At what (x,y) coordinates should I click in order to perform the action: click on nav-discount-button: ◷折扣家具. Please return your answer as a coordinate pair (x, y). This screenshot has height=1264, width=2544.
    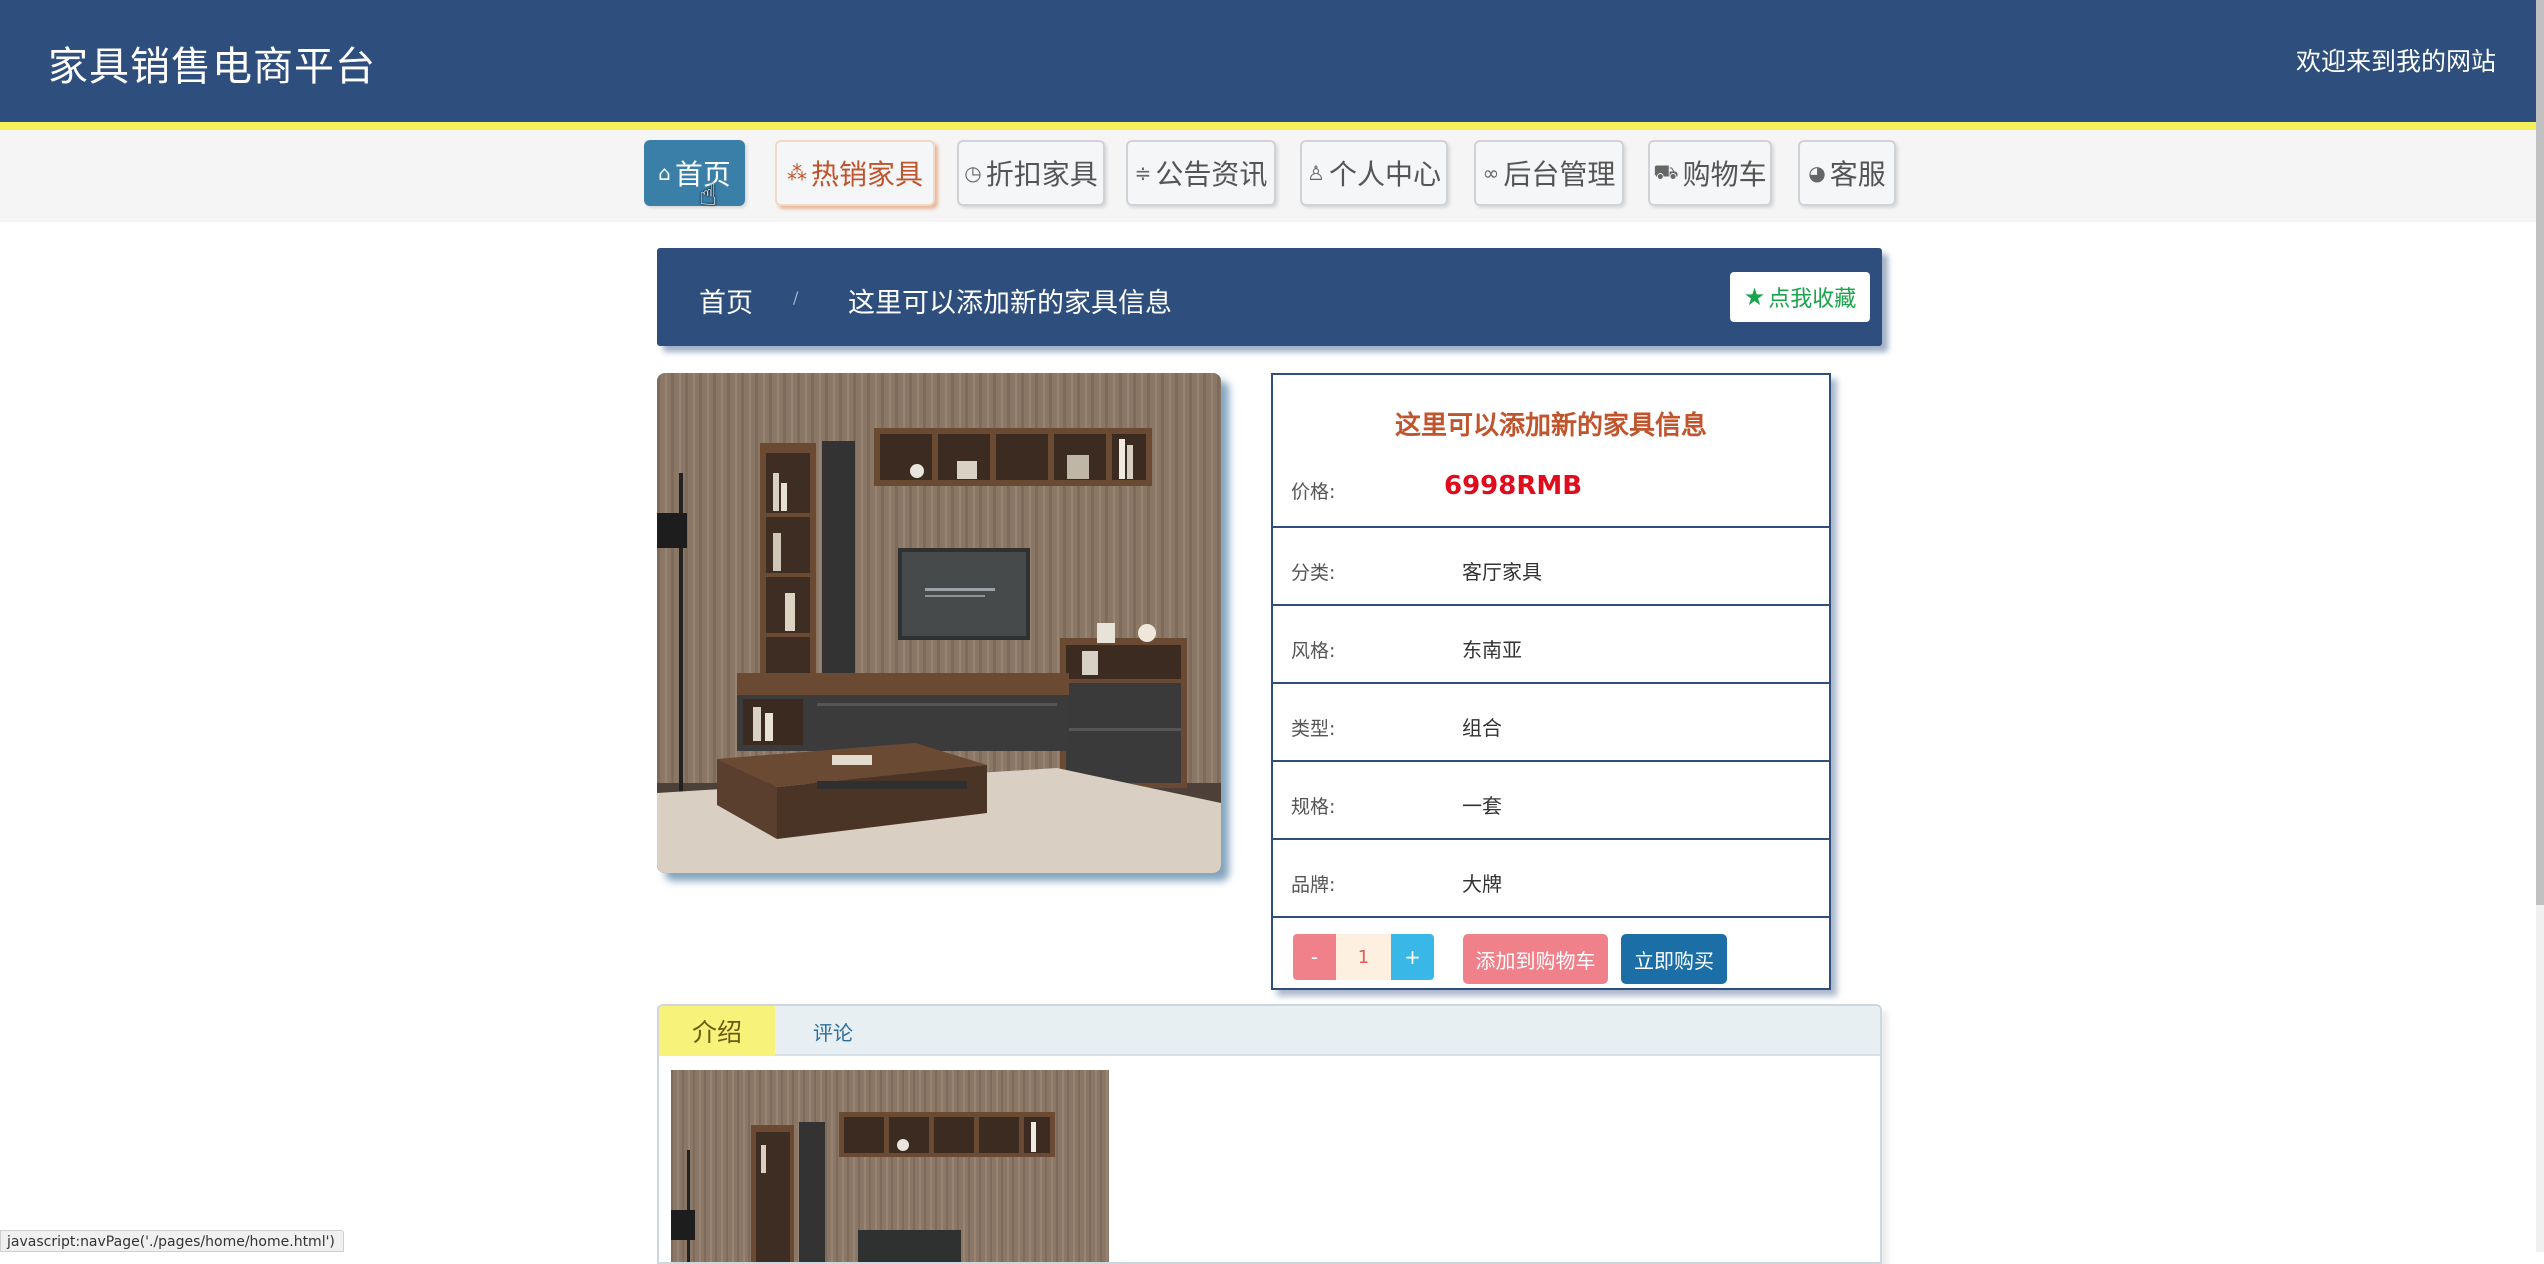
    Looking at the image, I should click on (1031, 173).